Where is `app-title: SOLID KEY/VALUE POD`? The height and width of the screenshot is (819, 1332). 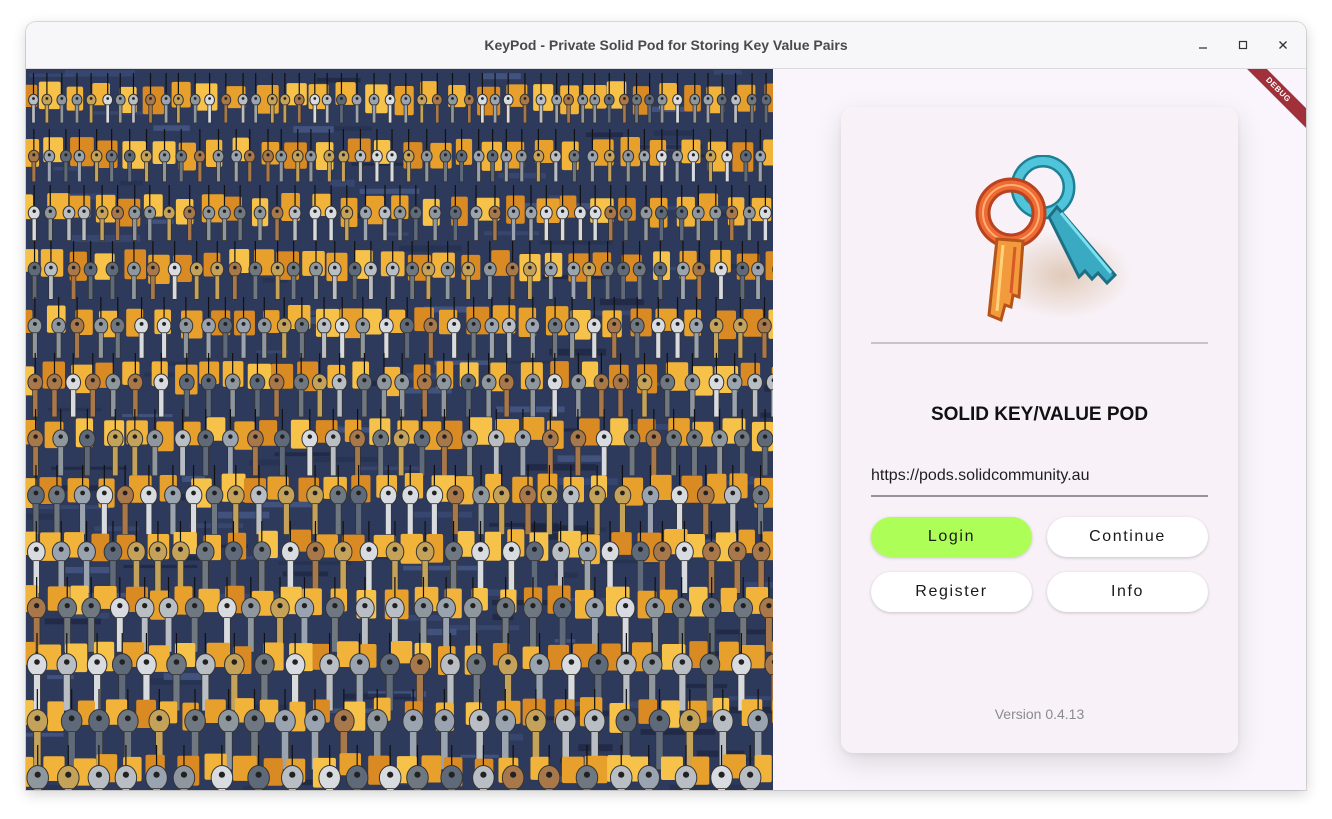 app-title: SOLID KEY/VALUE POD is located at coordinates (1039, 414).